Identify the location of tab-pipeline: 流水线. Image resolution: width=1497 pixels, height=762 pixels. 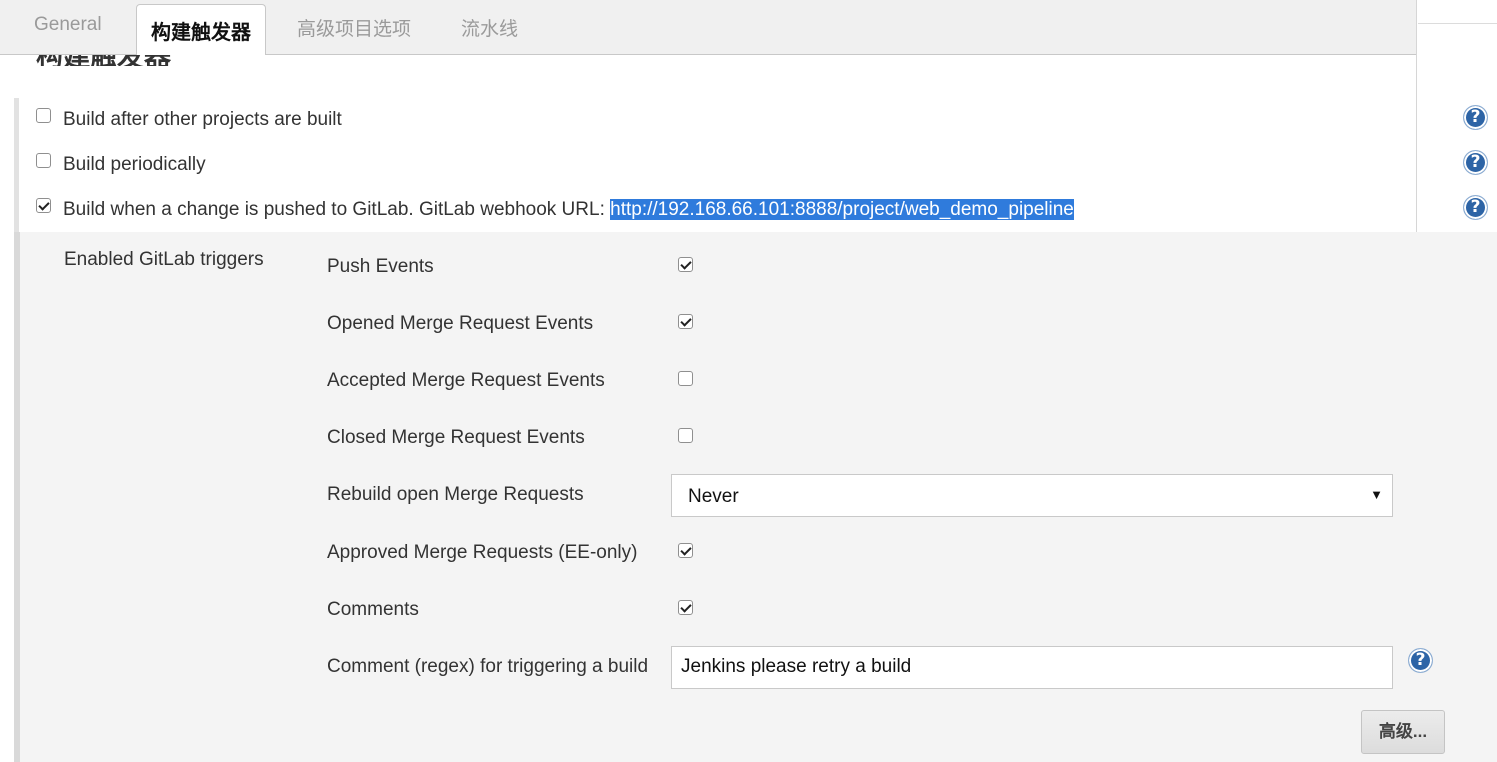
(489, 27).